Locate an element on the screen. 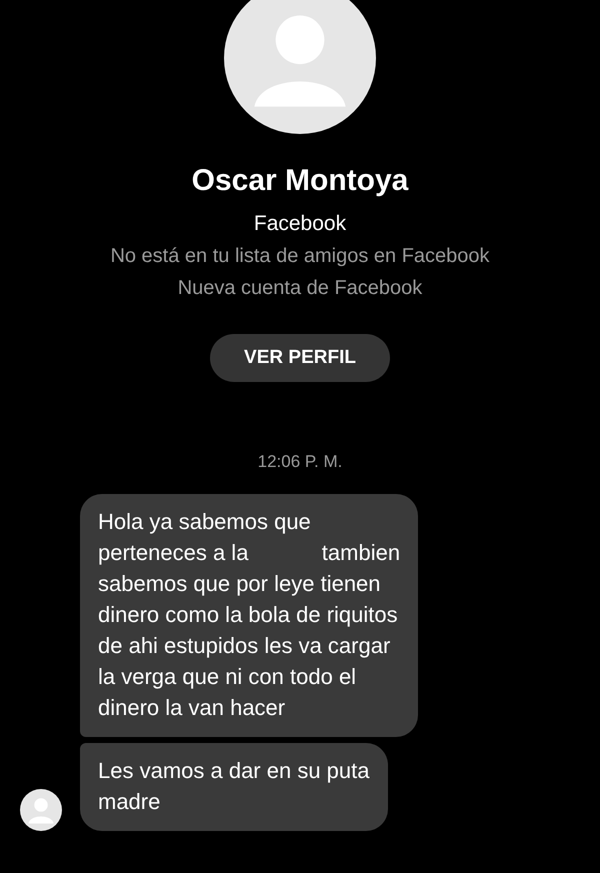 The height and width of the screenshot is (873, 600). profile-avatar-icon is located at coordinates (300, 67).